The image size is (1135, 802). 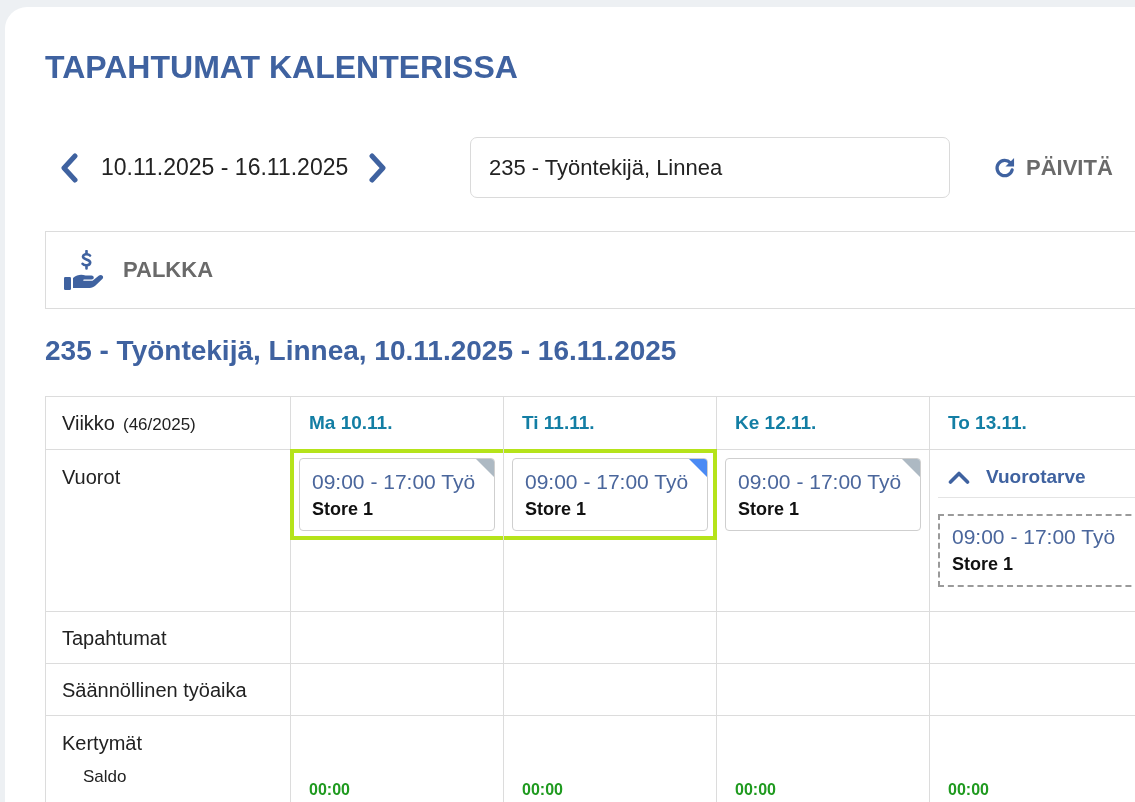 I want to click on chevron-left-icon, so click(x=69, y=167).